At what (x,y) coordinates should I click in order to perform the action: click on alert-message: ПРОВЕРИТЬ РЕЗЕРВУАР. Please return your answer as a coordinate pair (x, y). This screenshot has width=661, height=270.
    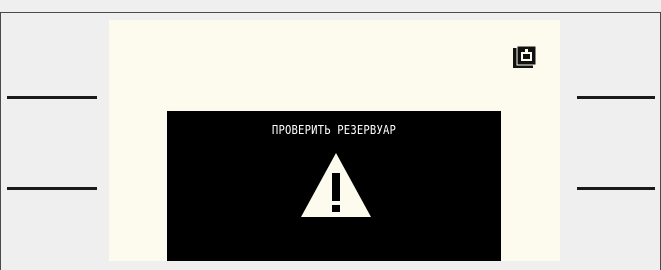
    Looking at the image, I should click on (334, 130).